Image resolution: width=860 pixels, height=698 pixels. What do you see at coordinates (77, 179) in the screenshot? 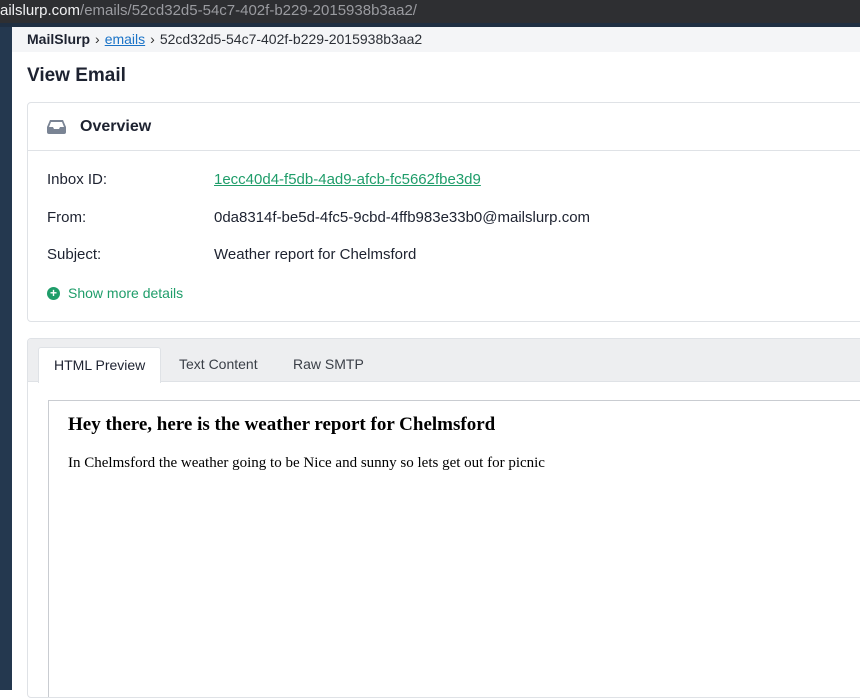
I see `inbox-id-label: Inbox ID:` at bounding box center [77, 179].